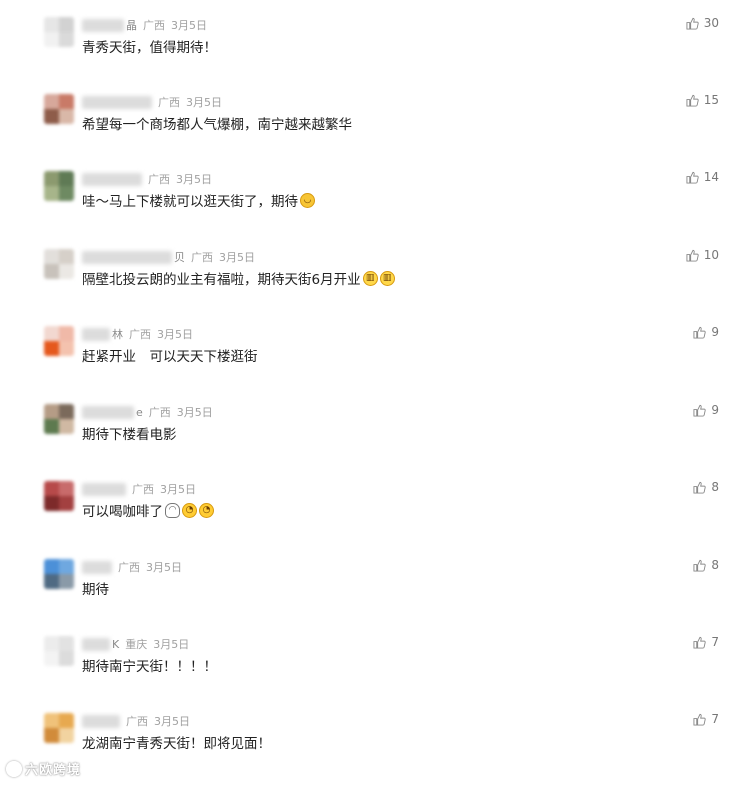  Describe the element at coordinates (711, 100) in the screenshot. I see `like-count: 15` at that location.